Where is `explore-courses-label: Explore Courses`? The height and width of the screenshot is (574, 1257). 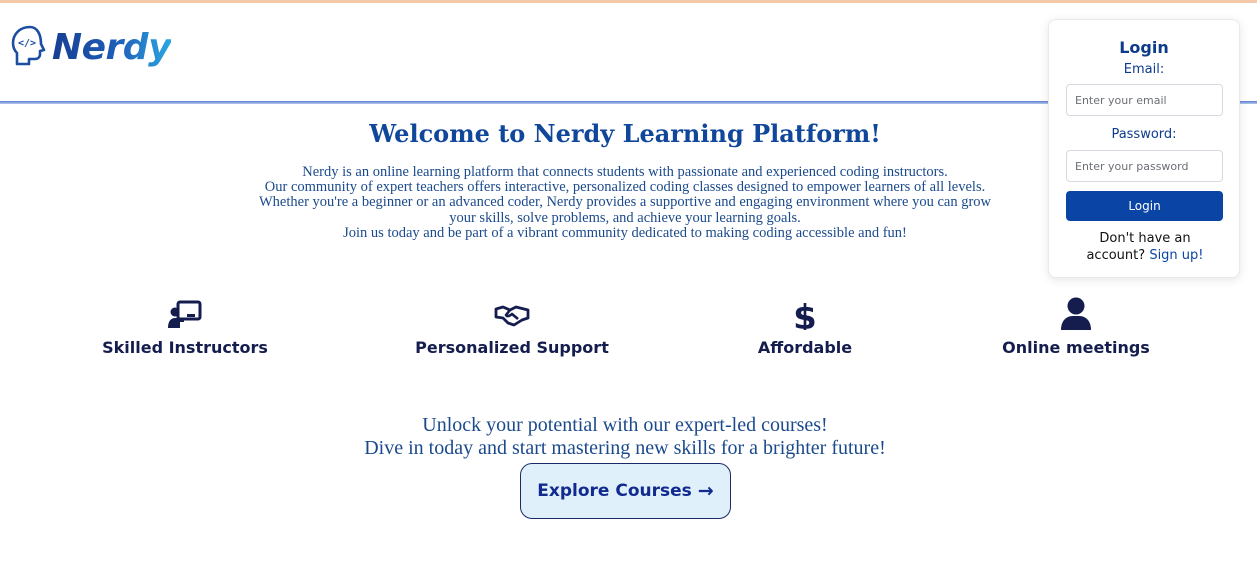
explore-courses-label: Explore Courses is located at coordinates (614, 491).